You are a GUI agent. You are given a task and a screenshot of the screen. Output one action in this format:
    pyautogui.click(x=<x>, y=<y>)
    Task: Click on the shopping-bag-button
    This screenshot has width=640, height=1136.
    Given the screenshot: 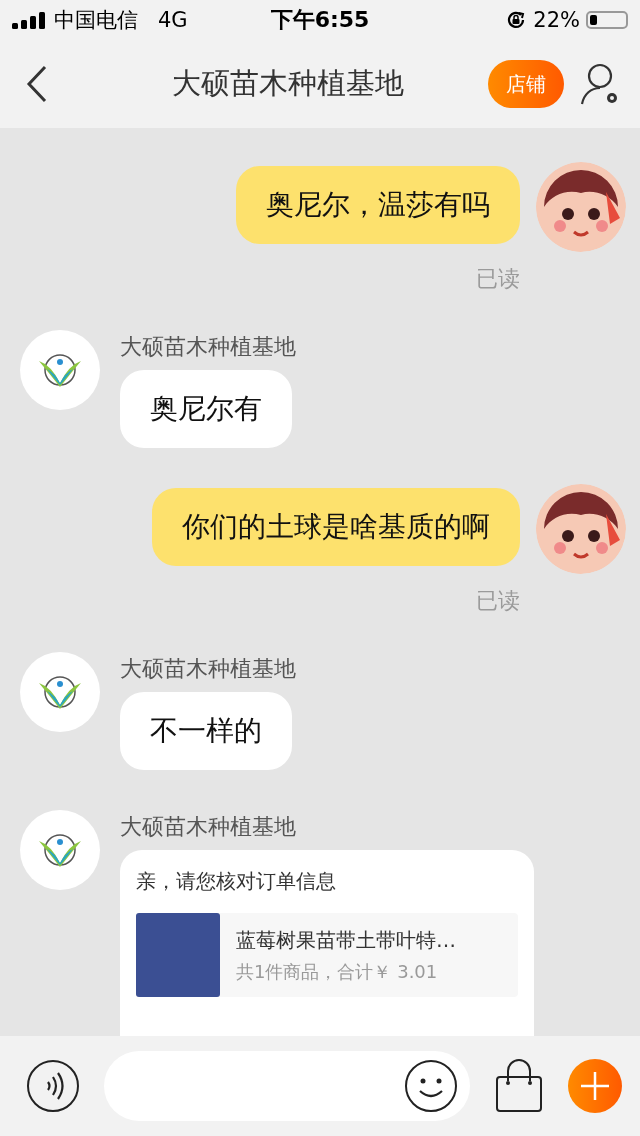 What is the action you would take?
    pyautogui.click(x=519, y=1086)
    